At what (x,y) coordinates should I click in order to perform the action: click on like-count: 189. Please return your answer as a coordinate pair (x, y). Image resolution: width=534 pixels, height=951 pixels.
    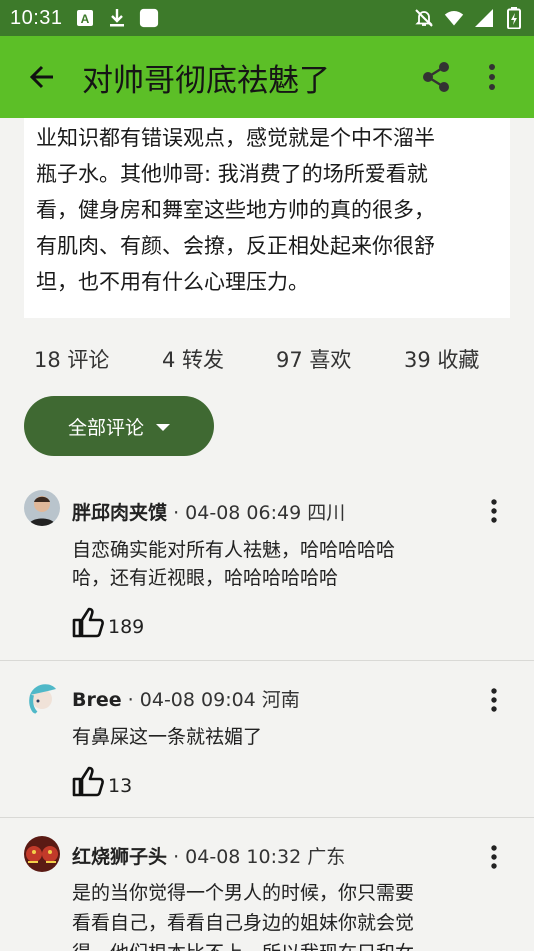
    Looking at the image, I should click on (126, 627).